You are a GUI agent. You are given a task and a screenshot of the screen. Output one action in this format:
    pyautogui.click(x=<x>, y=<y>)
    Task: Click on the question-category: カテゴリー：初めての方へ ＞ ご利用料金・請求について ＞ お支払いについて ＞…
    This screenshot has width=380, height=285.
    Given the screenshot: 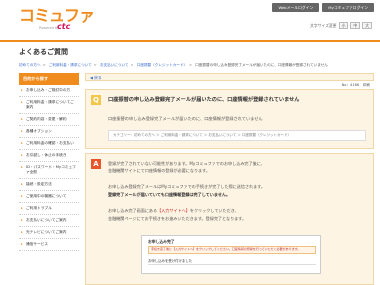 What is the action you would take?
    pyautogui.click(x=237, y=135)
    